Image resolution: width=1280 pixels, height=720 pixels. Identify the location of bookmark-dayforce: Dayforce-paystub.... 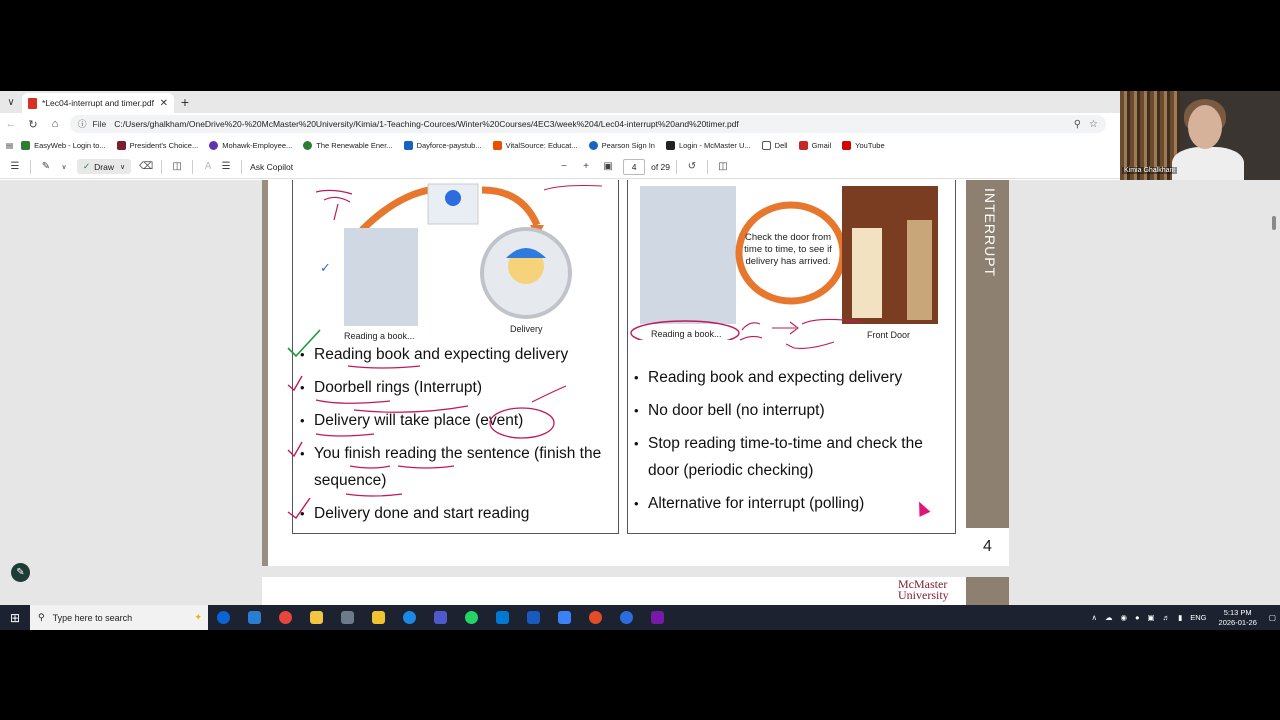
(442, 145).